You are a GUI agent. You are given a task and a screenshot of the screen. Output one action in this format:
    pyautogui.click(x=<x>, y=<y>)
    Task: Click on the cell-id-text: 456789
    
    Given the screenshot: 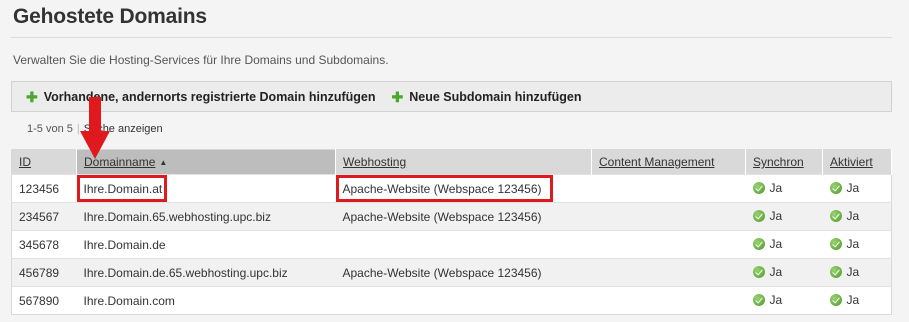 What is the action you would take?
    pyautogui.click(x=39, y=272)
    